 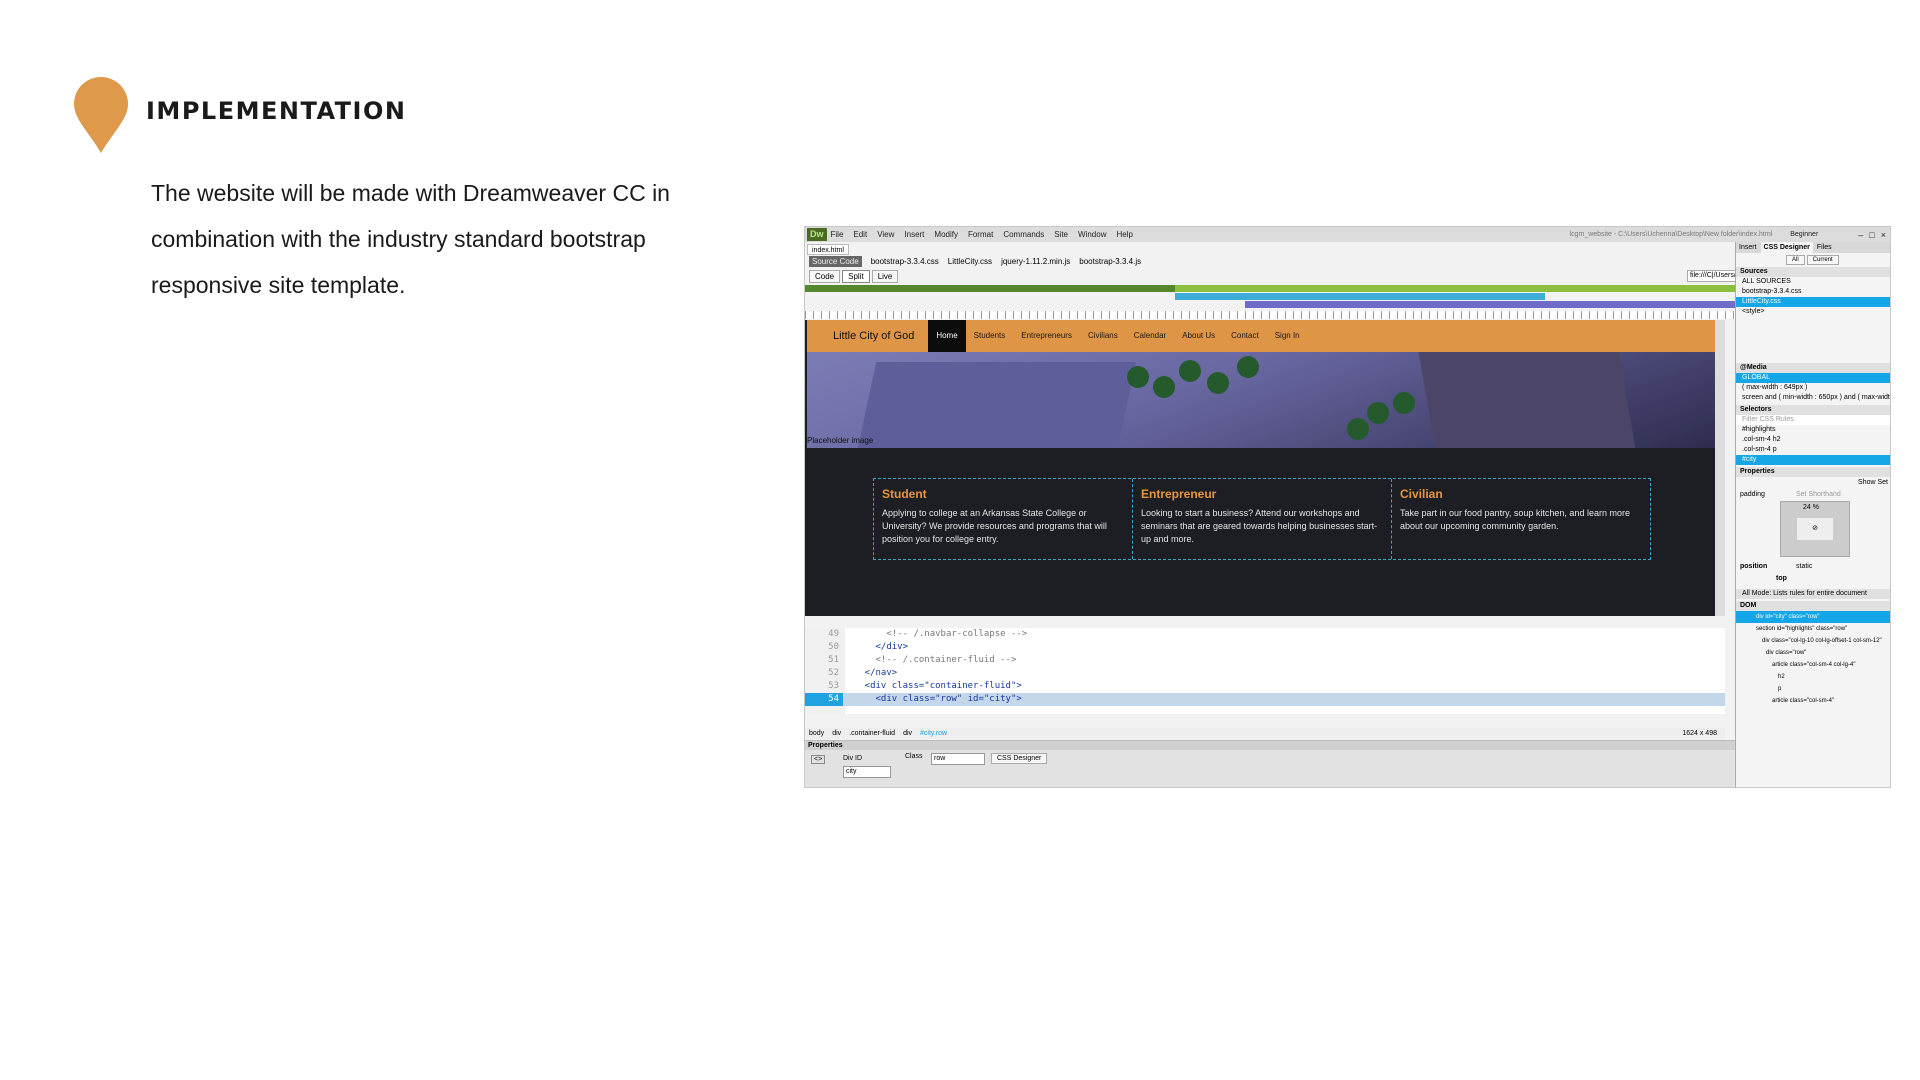 What do you see at coordinates (1781, 578) in the screenshot?
I see `top-label: top` at bounding box center [1781, 578].